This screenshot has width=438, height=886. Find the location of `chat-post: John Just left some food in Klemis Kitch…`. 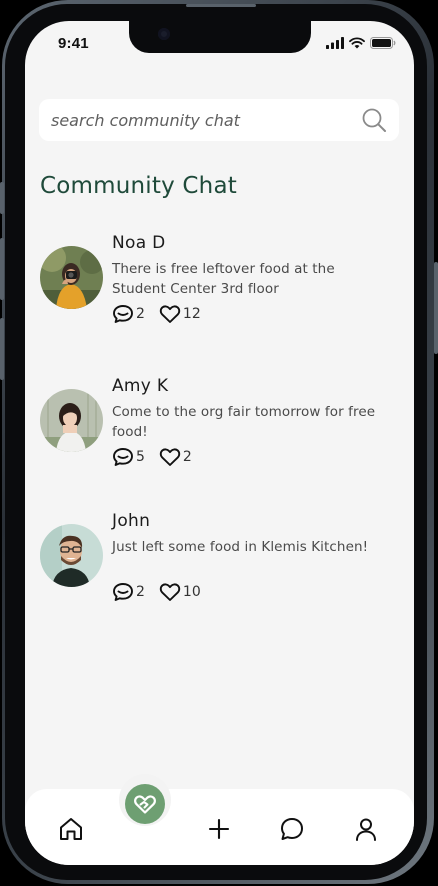

chat-post: John Just left some food in Klemis Kitch… is located at coordinates (212, 558).